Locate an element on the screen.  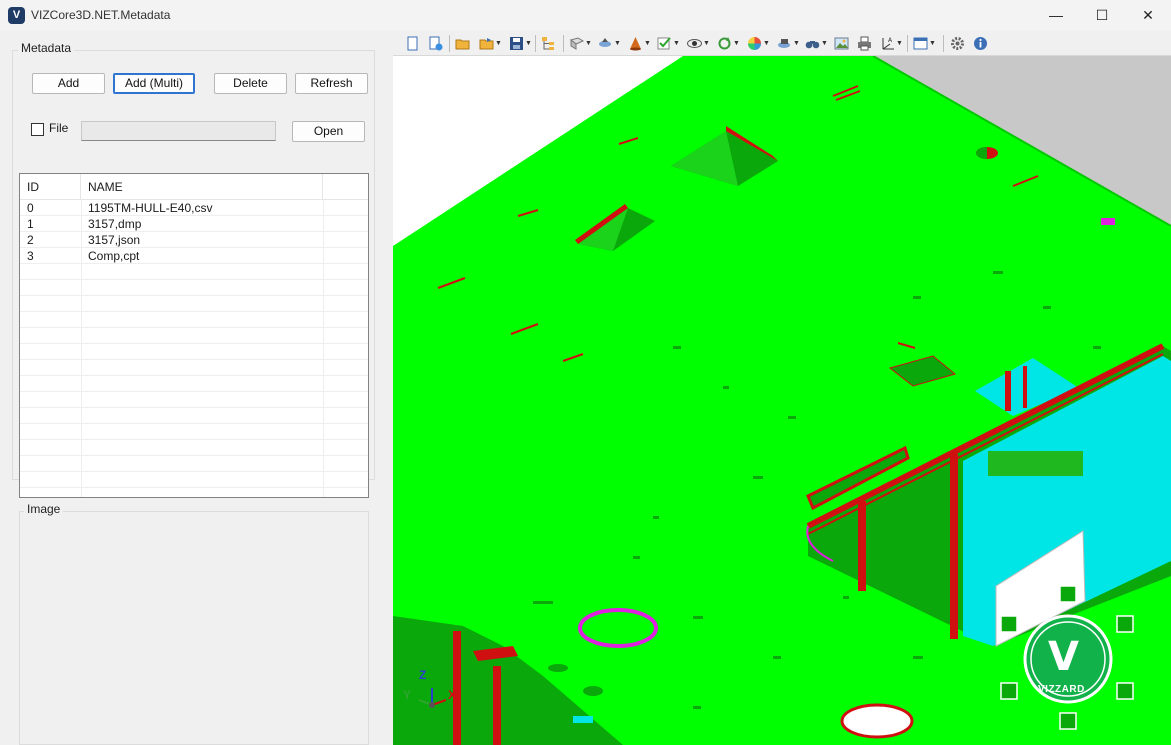
cell-id: 2 is located at coordinates (30, 240).